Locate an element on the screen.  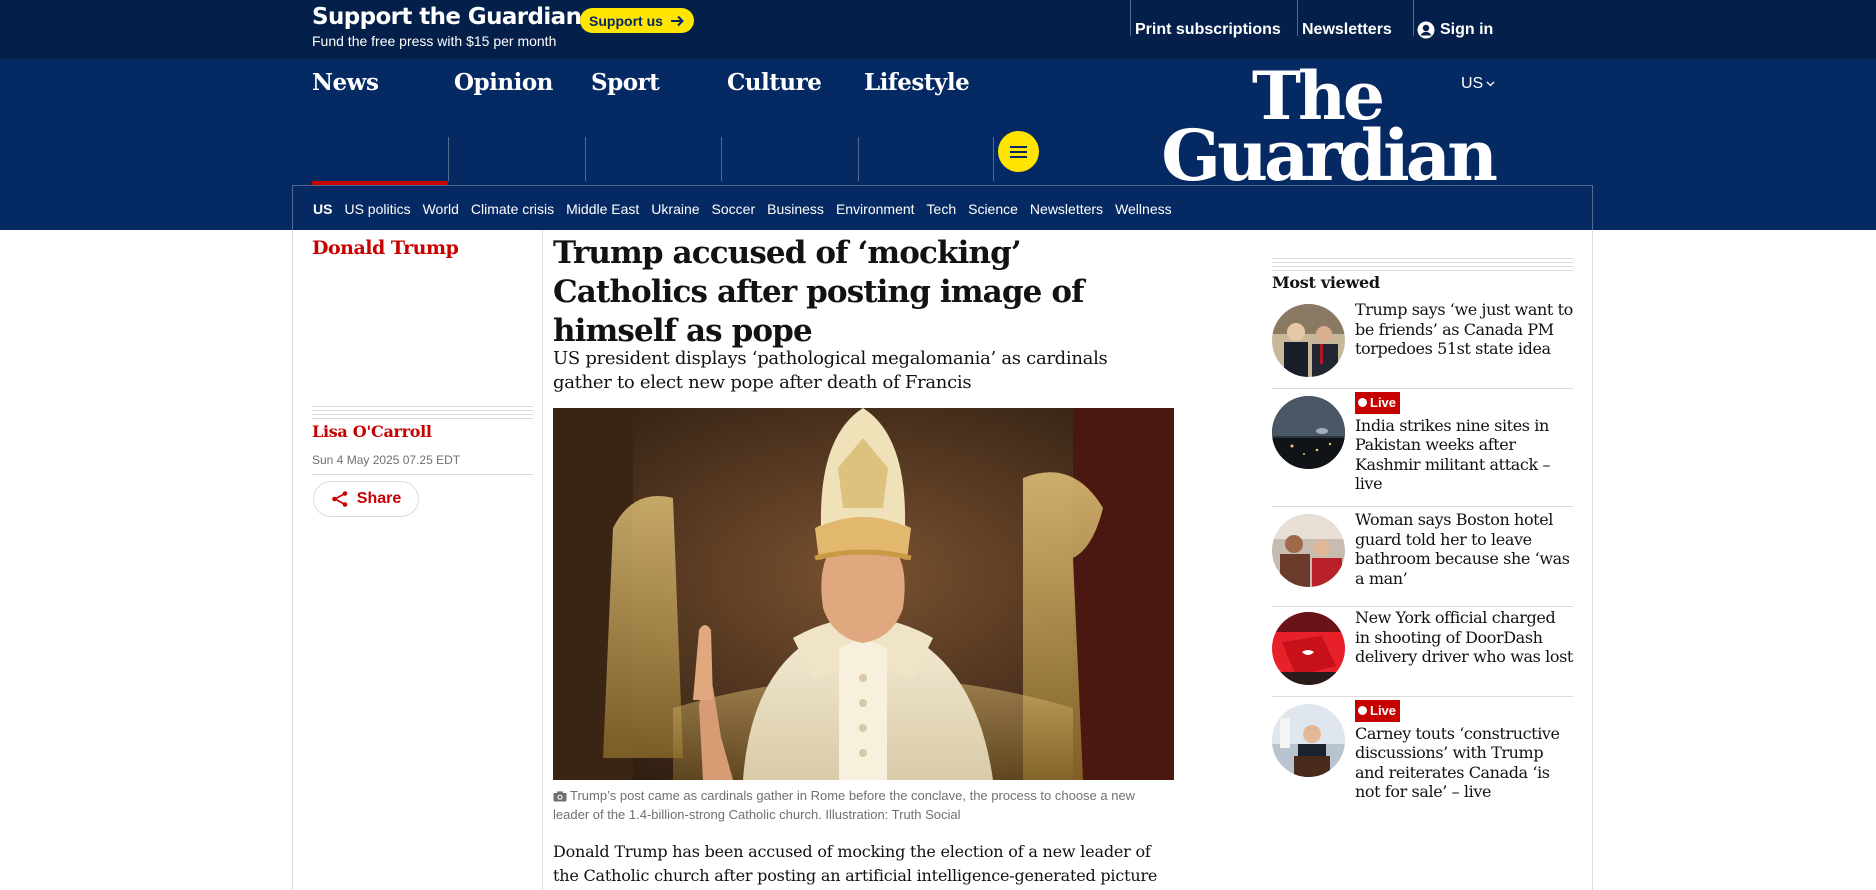
dateline: Sun 4 May 2025 07.25 EDT is located at coordinates (386, 460).